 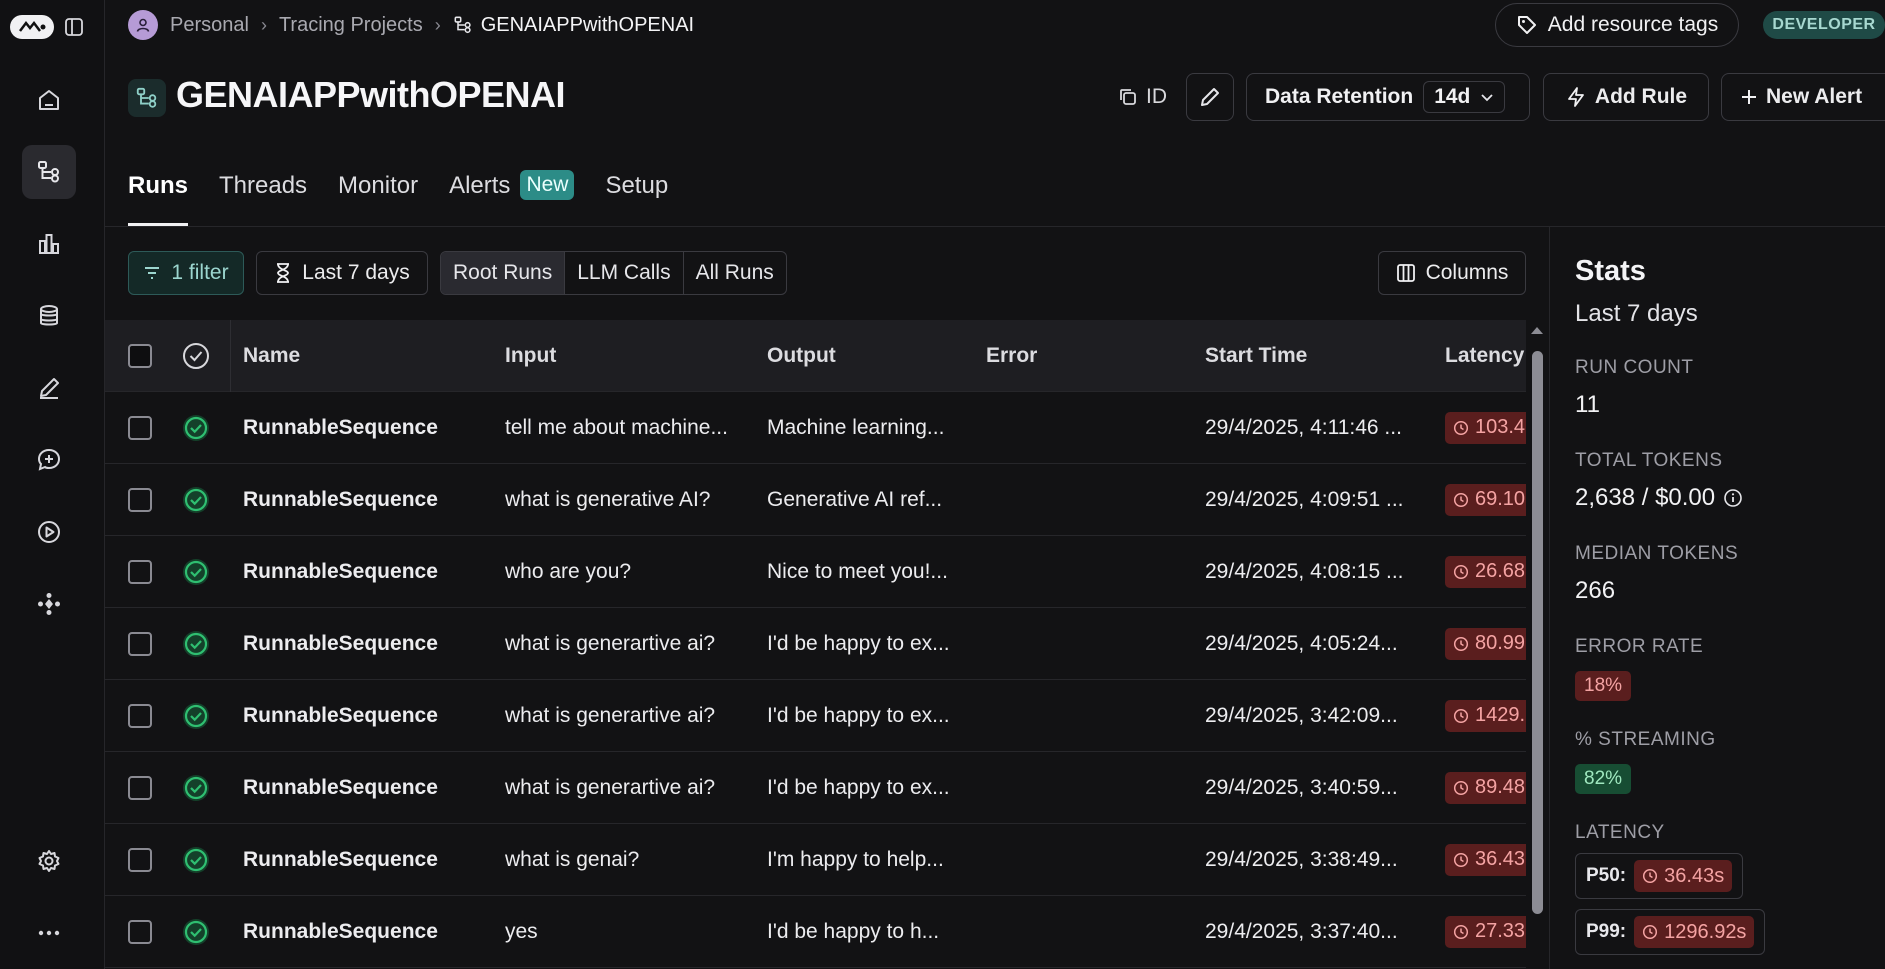 I want to click on total-tokens-label: TOTAL TOKENS, so click(x=1649, y=460).